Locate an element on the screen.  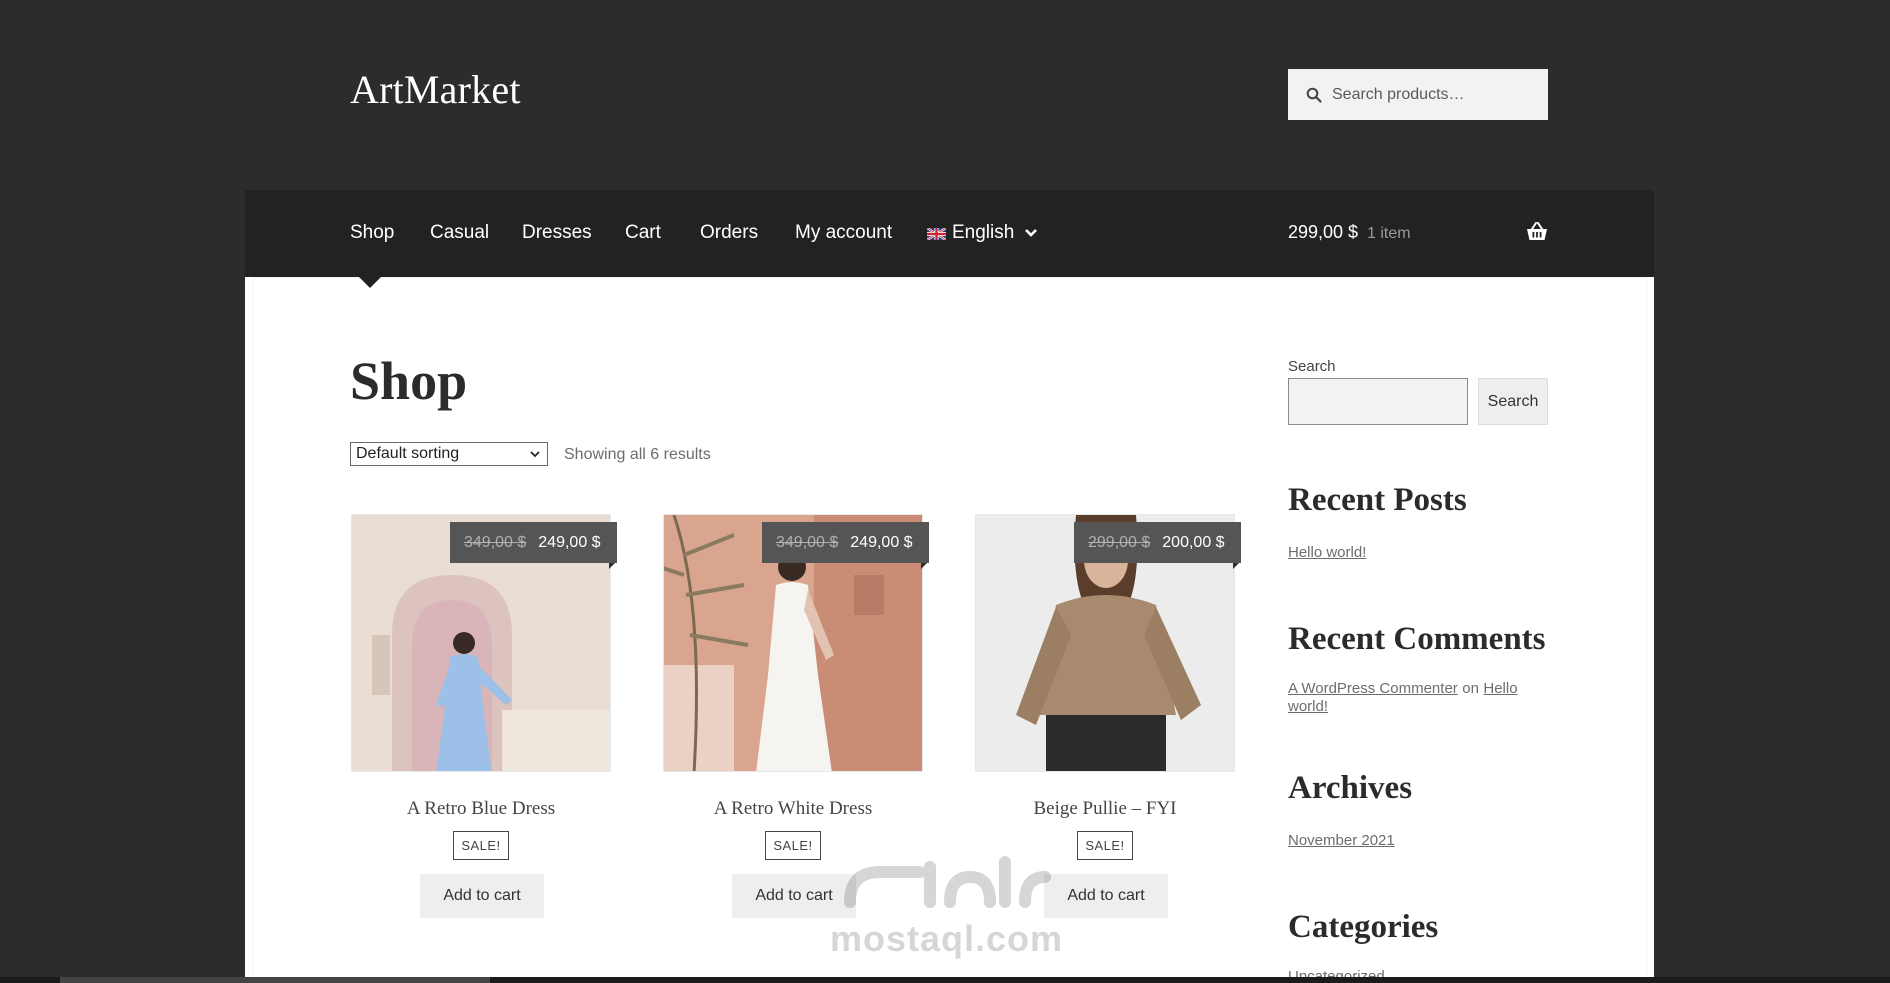
sidebar-search-input is located at coordinates (1378, 401).